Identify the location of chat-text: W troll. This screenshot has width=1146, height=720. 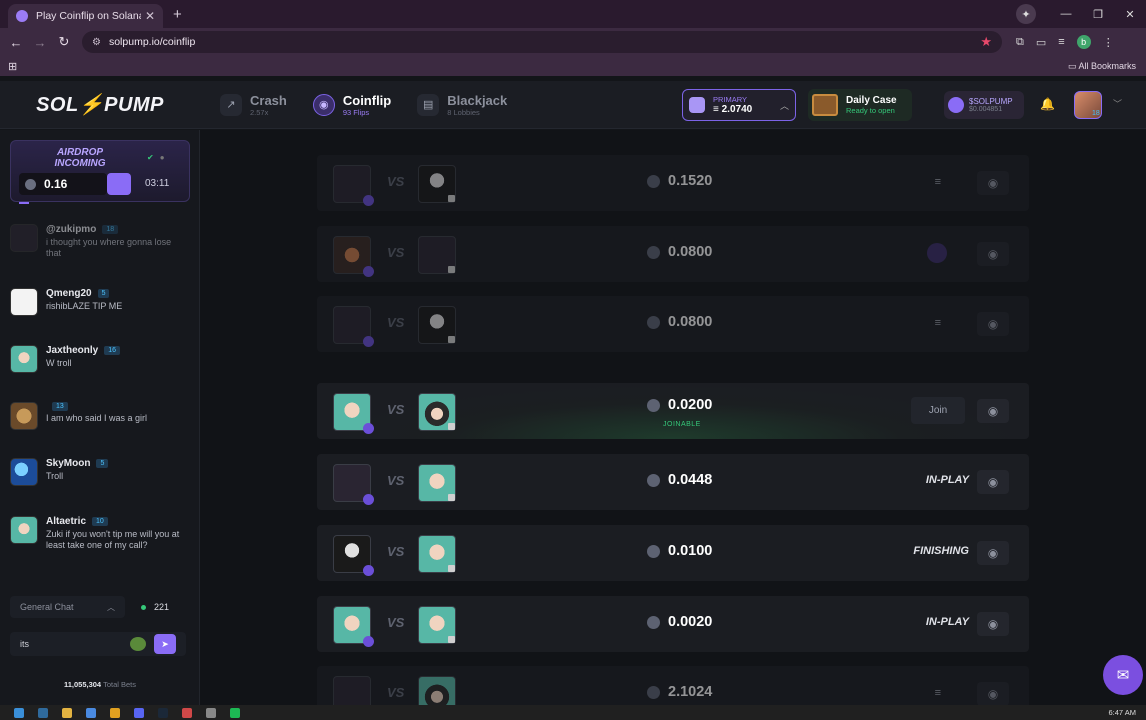
(59, 363).